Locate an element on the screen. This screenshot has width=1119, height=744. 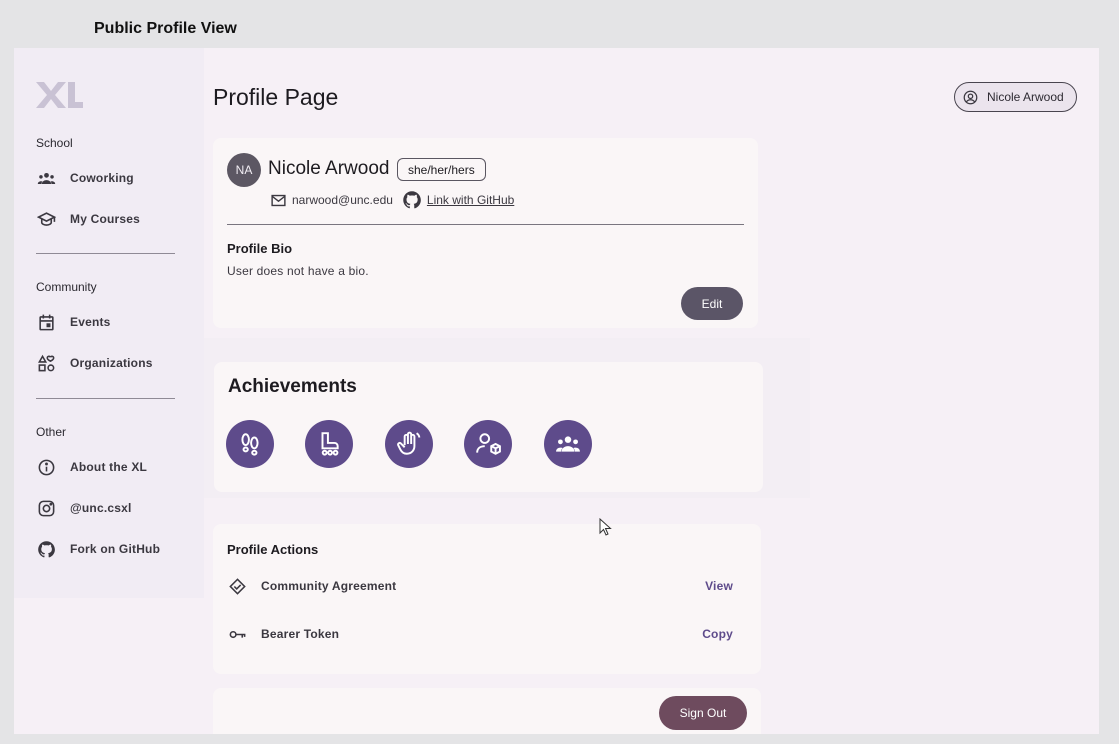
action-label: Community Agreement is located at coordinates (329, 586).